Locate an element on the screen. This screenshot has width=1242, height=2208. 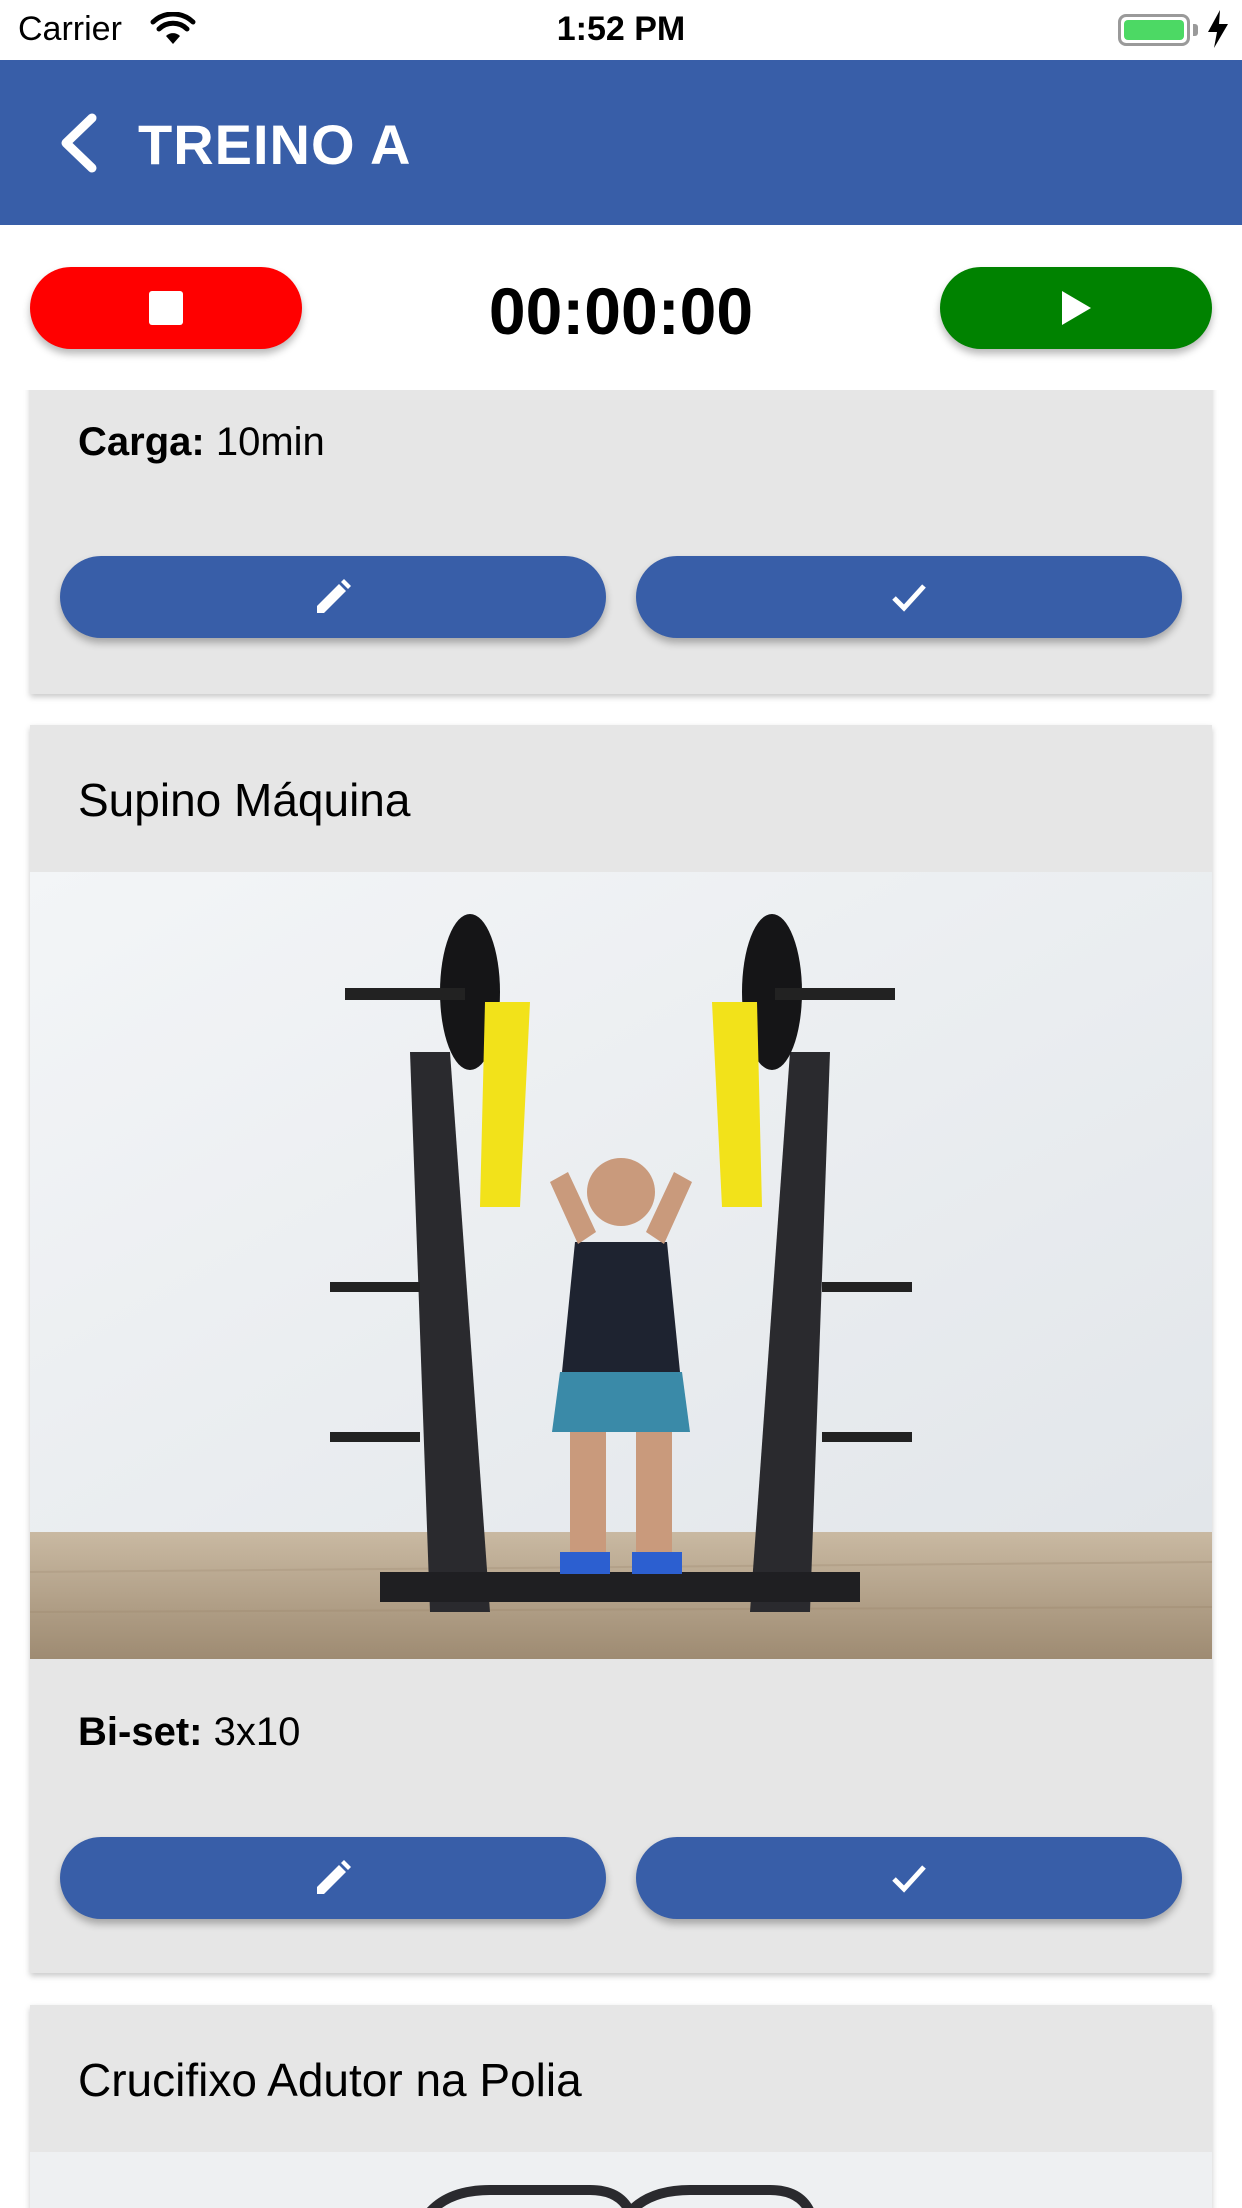
battery-tip is located at coordinates (1195, 30).